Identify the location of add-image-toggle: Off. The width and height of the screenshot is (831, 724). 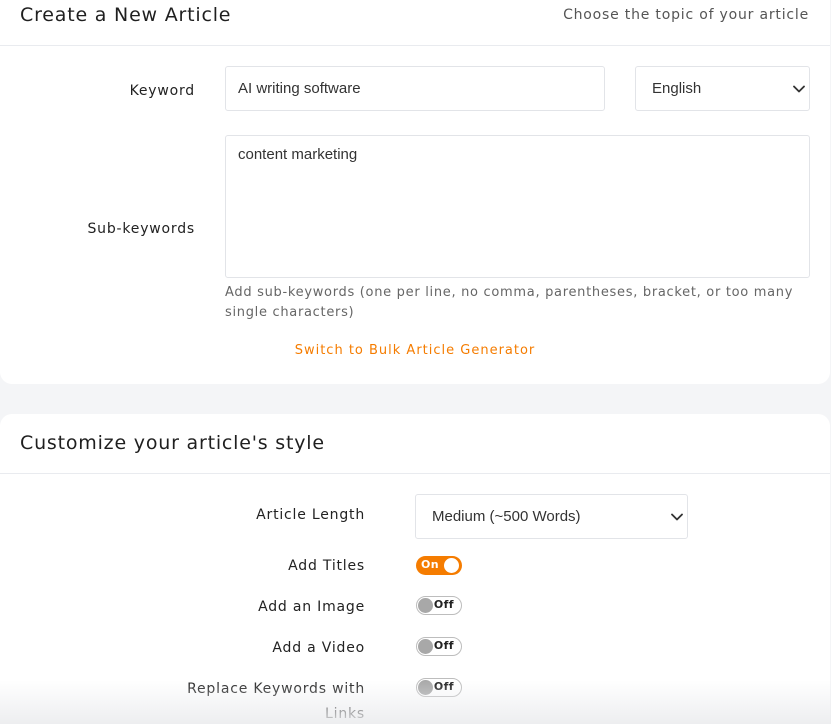
(439, 605).